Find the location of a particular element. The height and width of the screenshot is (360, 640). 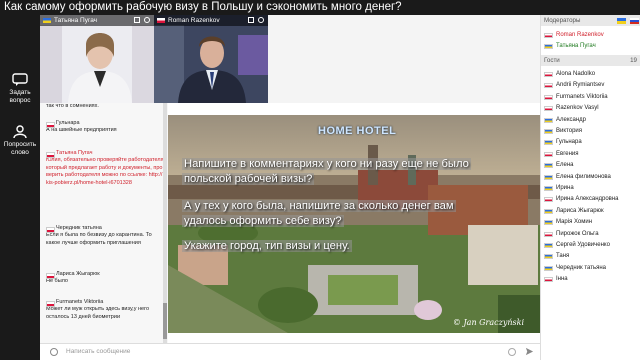

guest-item: Alona Nadolko is located at coordinates (569, 74).